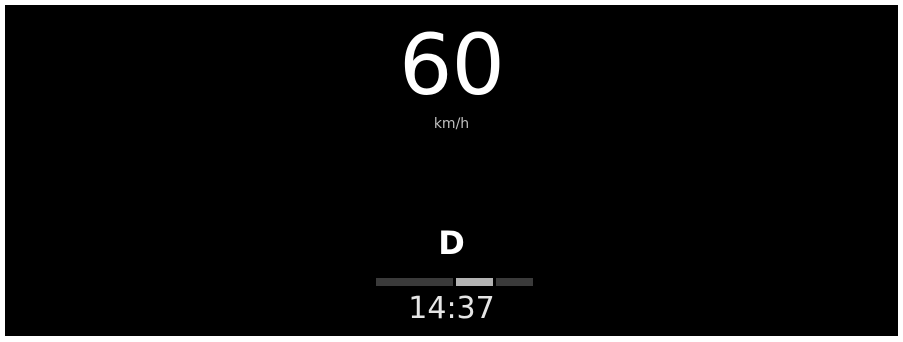  What do you see at coordinates (474, 282) in the screenshot?
I see `gear-segment-active` at bounding box center [474, 282].